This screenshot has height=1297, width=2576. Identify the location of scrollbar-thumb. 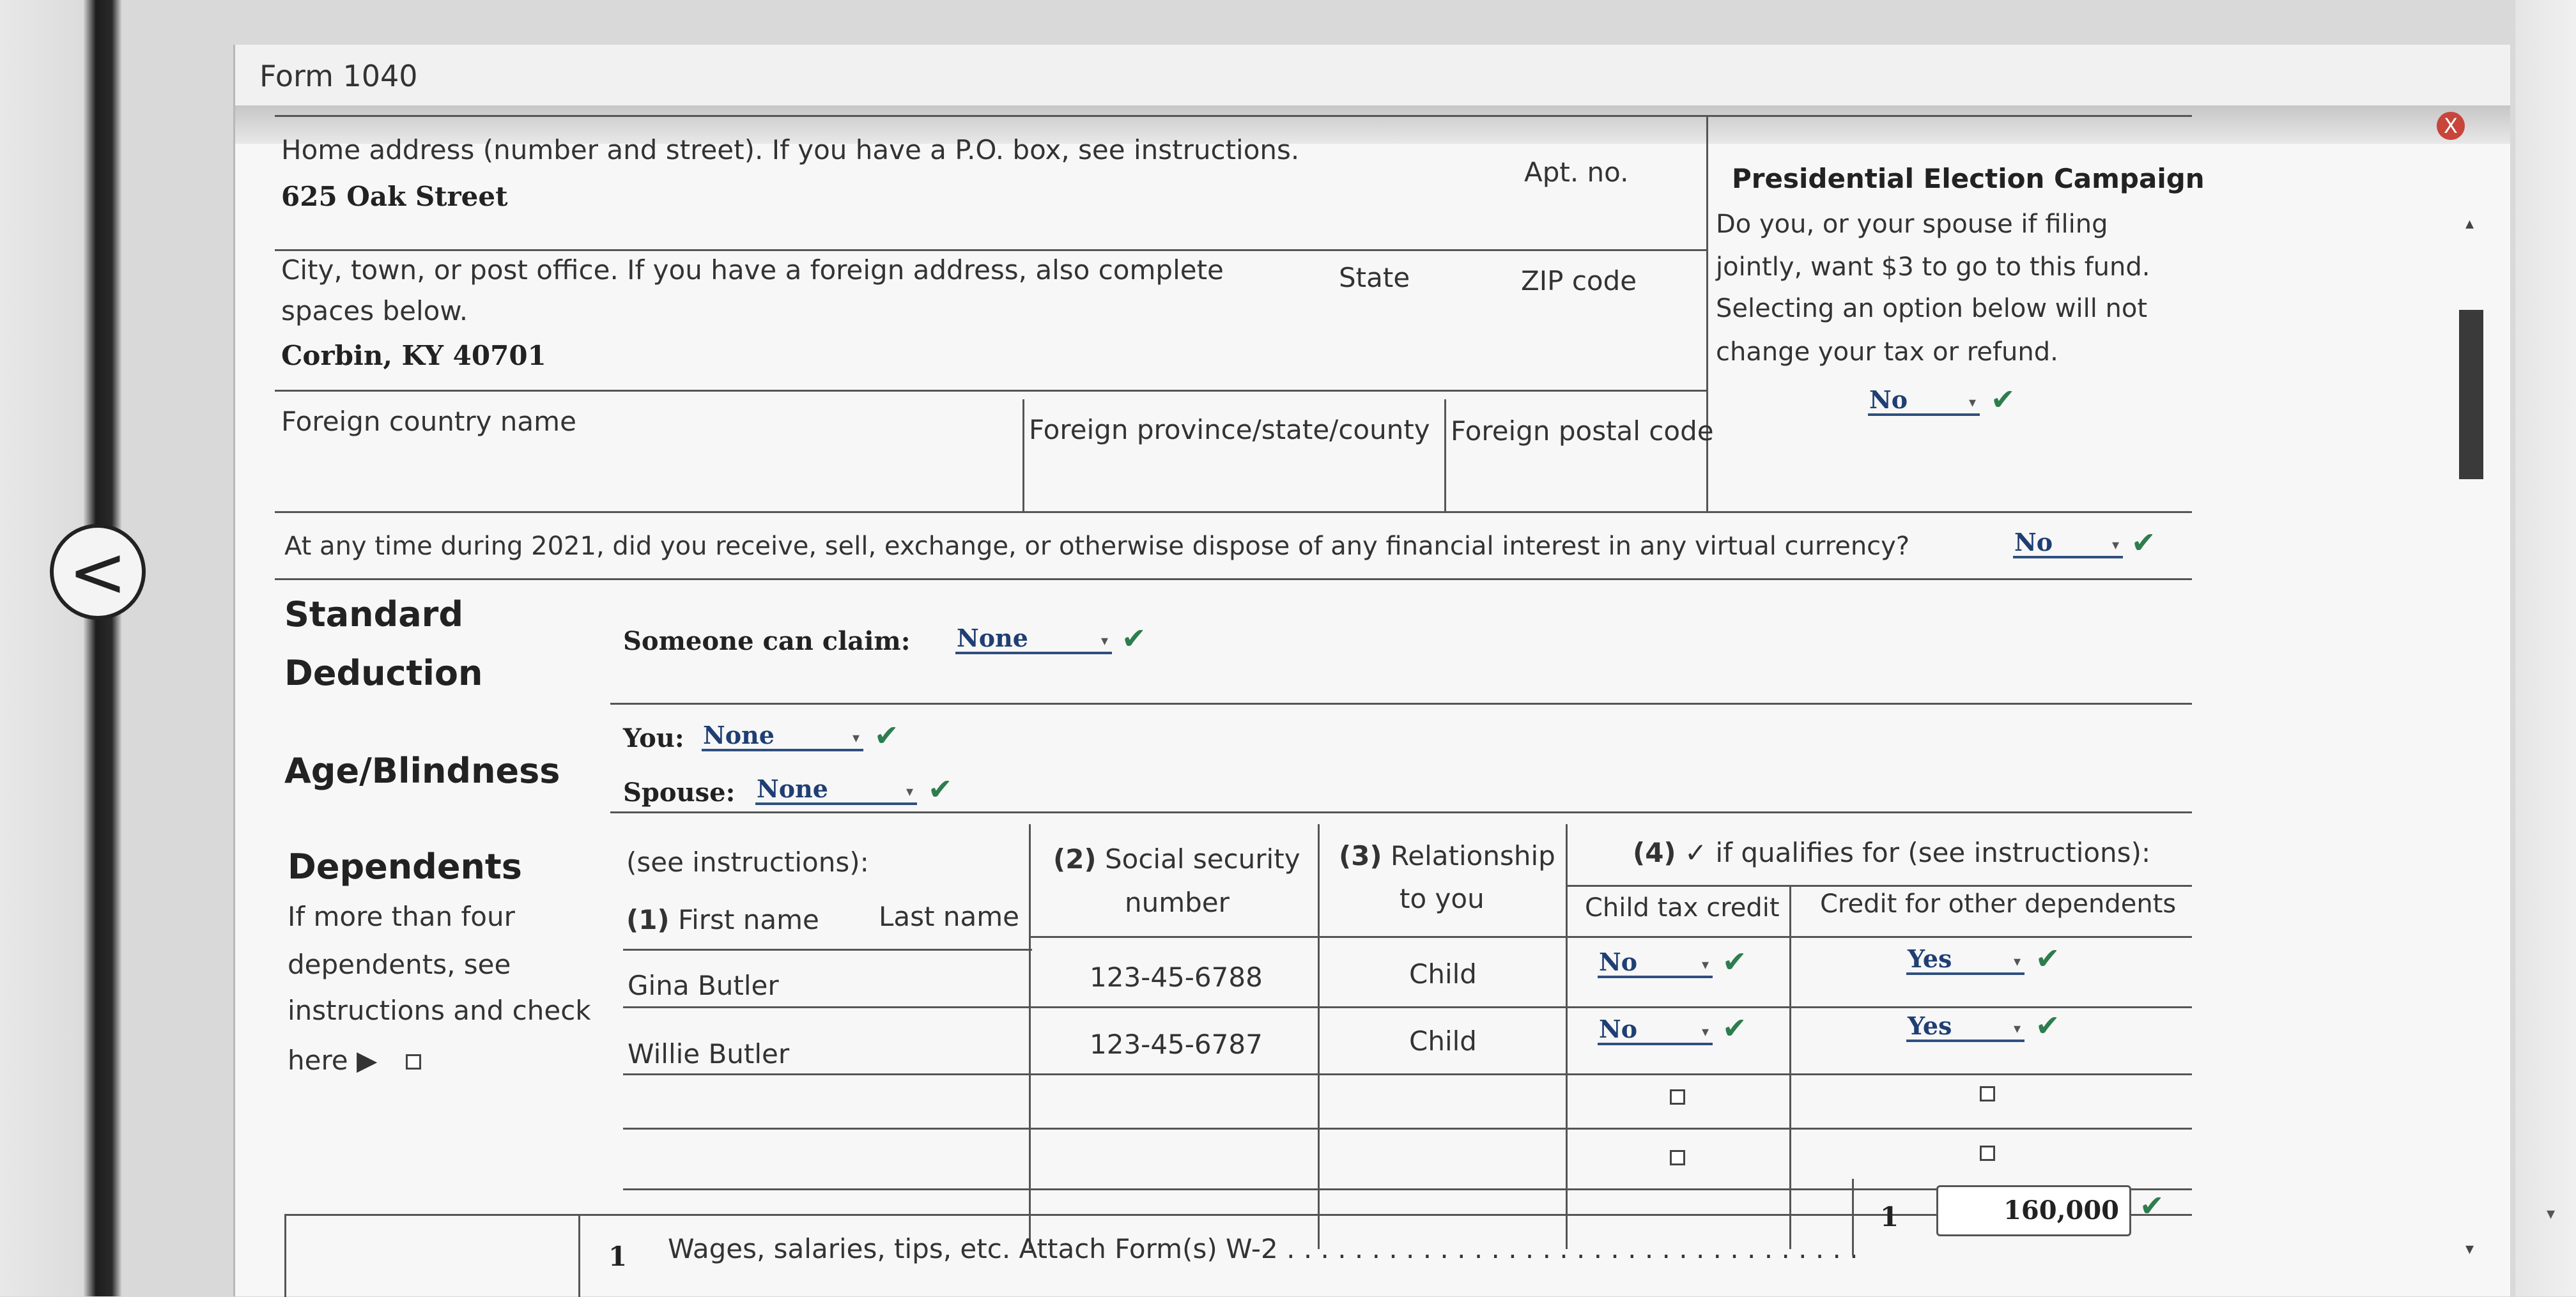
(2471, 394).